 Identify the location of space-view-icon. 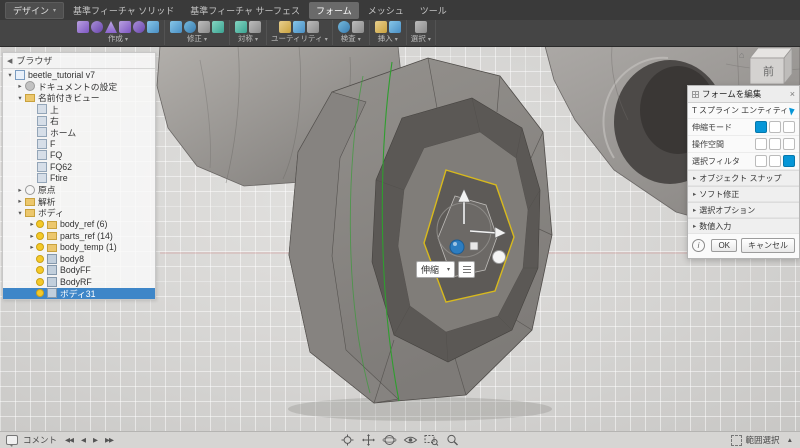
(775, 144).